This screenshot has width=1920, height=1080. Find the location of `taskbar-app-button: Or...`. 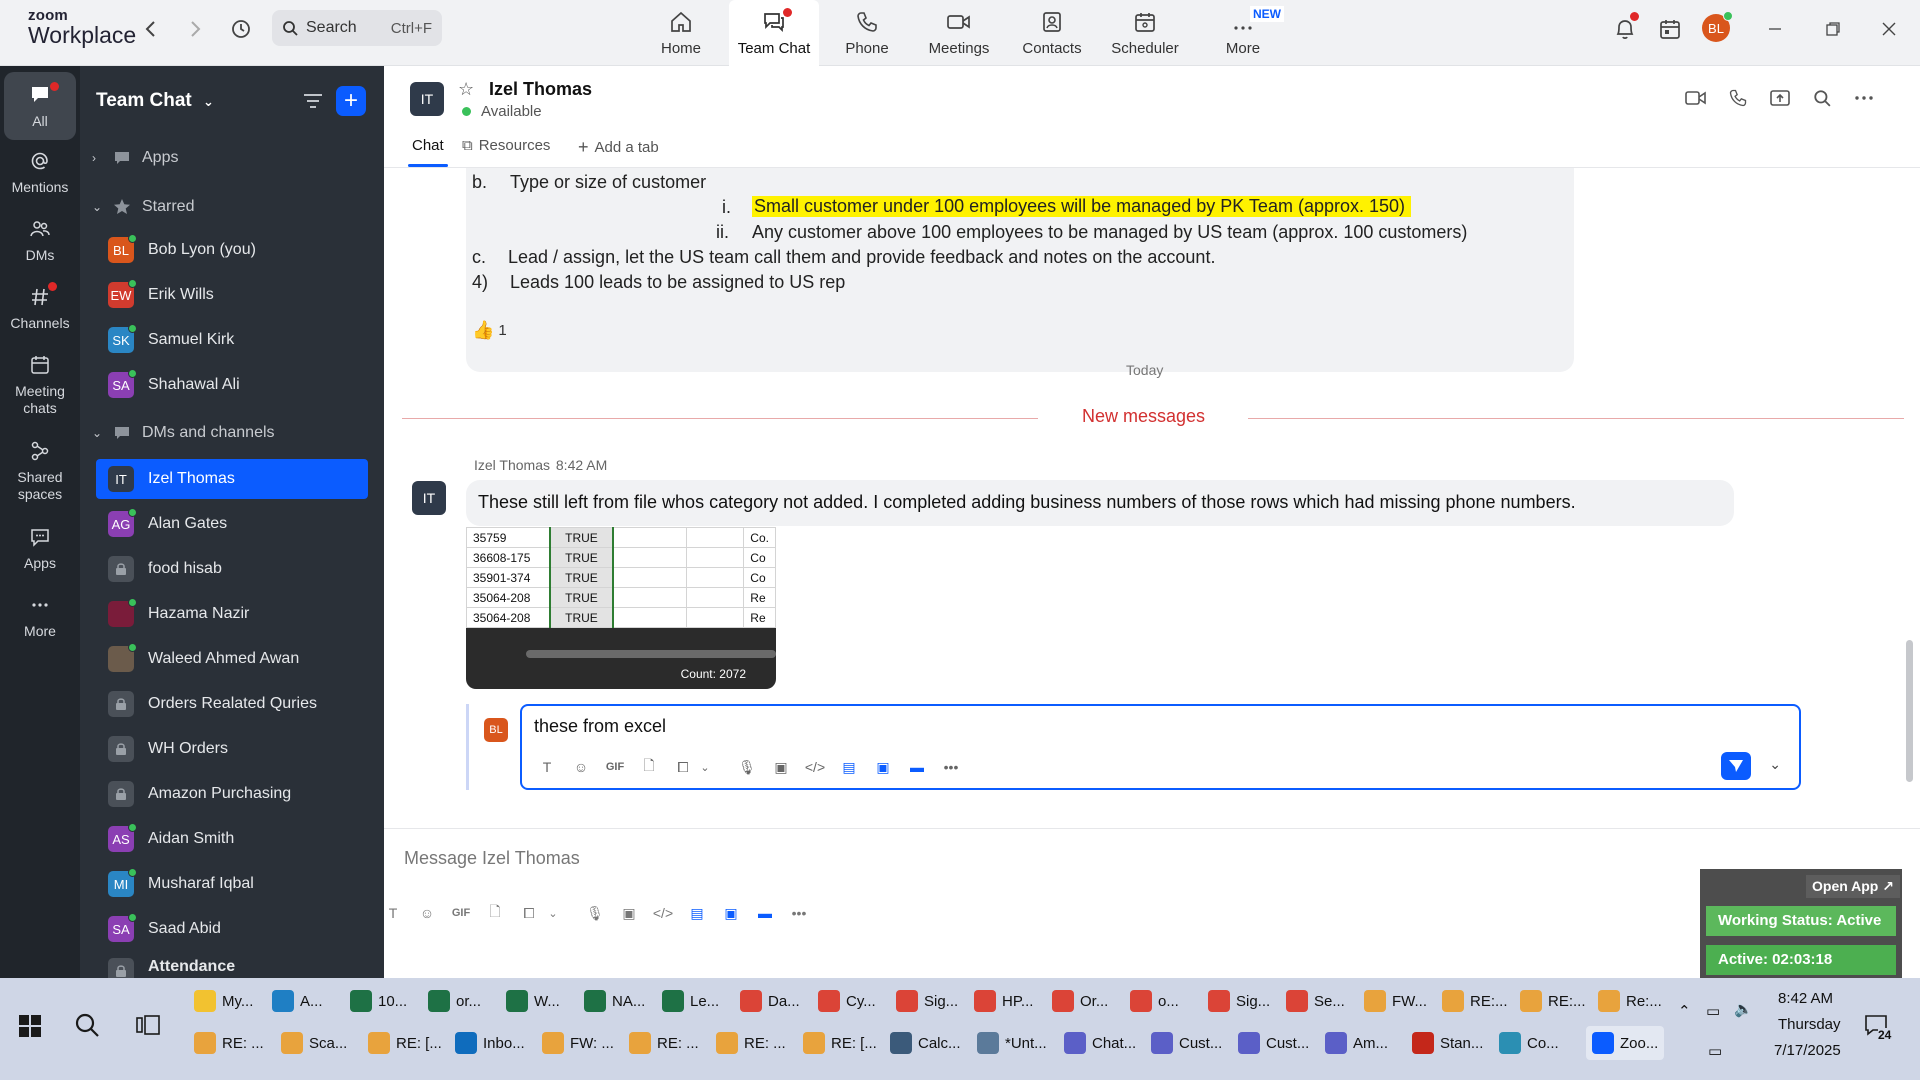

taskbar-app-button: Or... is located at coordinates (1080, 1001).